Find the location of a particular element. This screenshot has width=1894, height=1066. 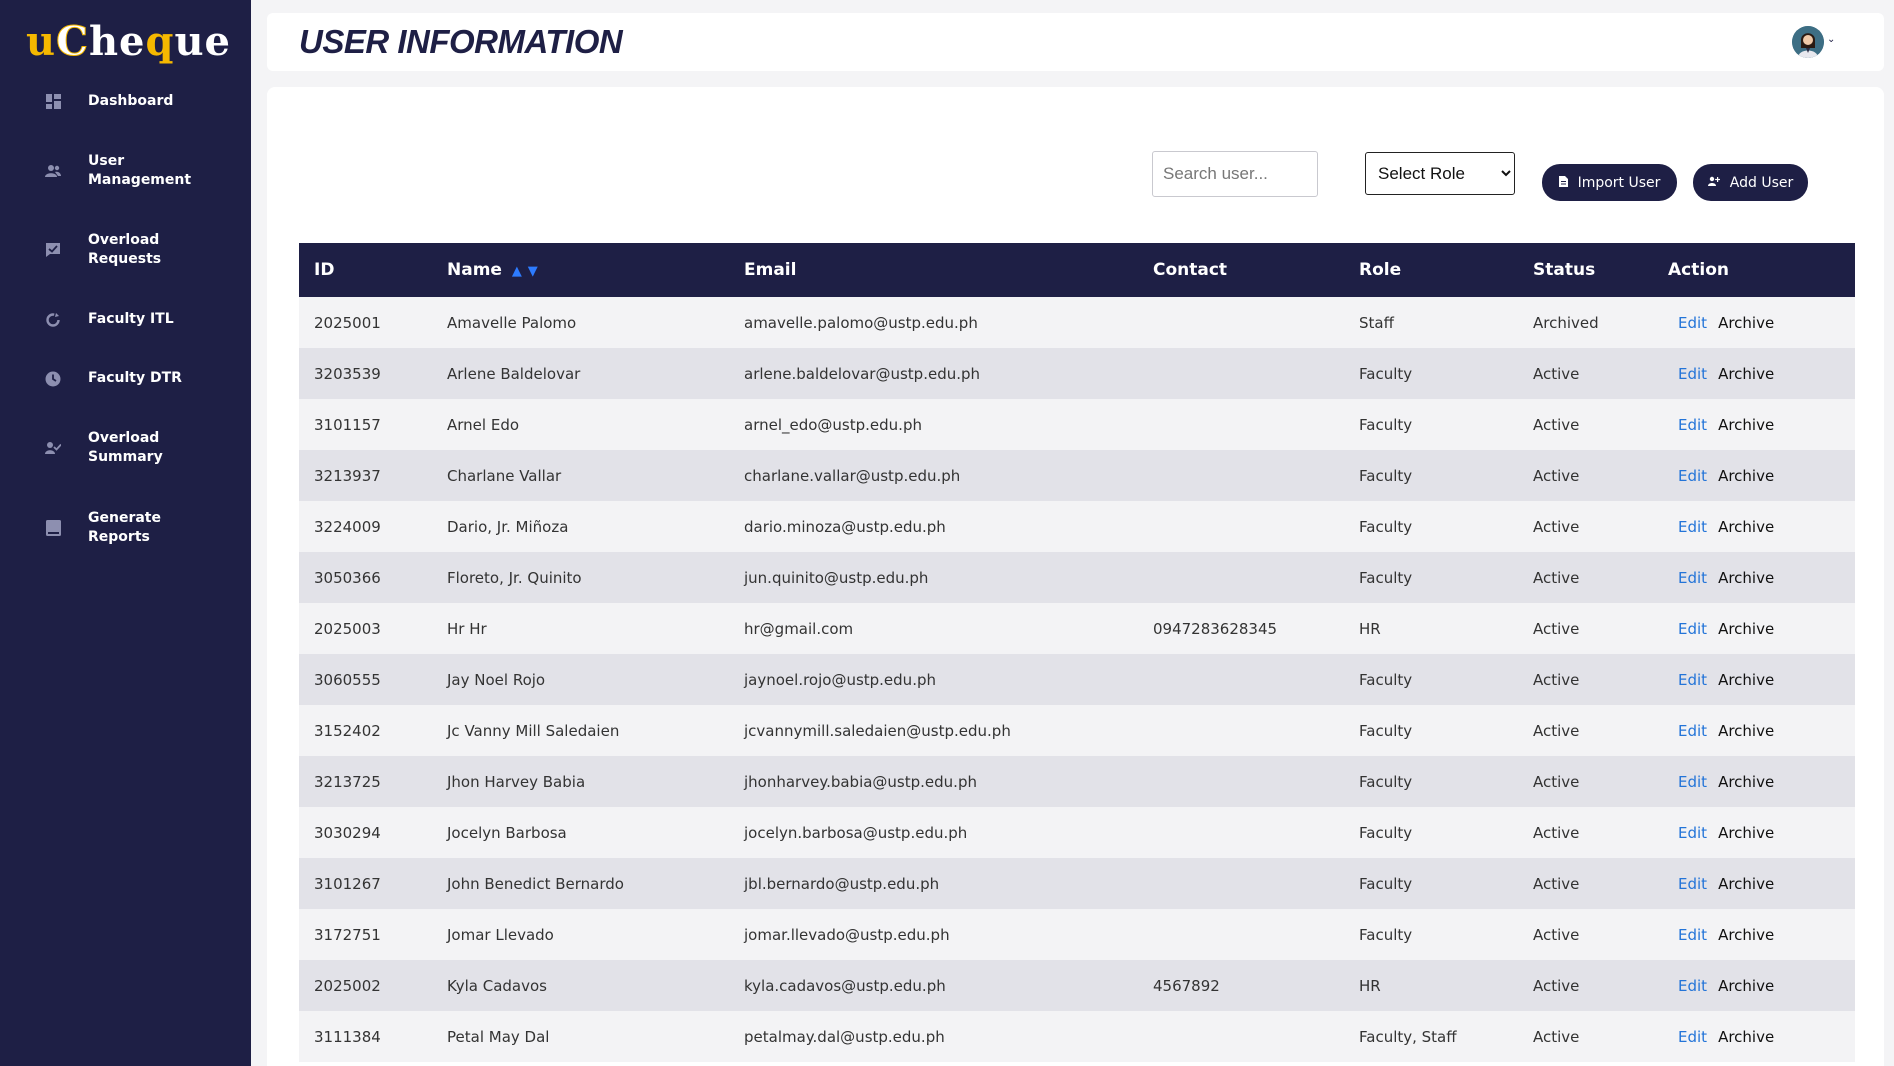

import-user-label: Import User is located at coordinates (1619, 182).